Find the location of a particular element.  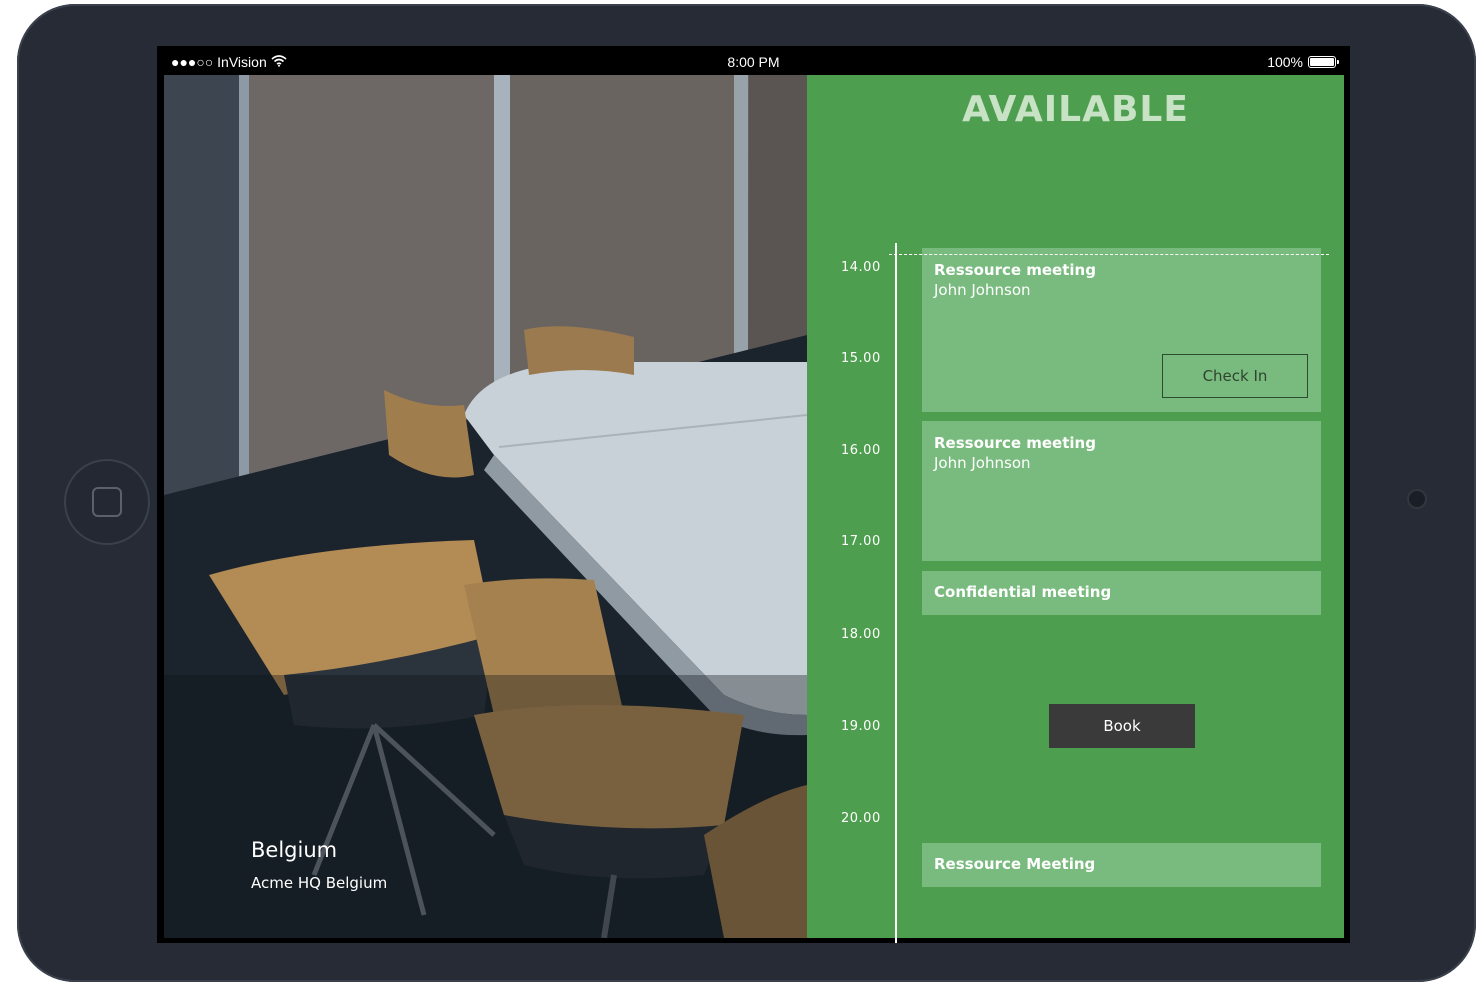

battery-status: 100% is located at coordinates (1303, 62).